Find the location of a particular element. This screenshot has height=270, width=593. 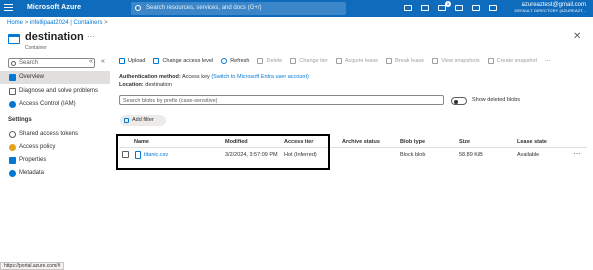

acquire-lease-label: Acquire lease is located at coordinates (361, 61).